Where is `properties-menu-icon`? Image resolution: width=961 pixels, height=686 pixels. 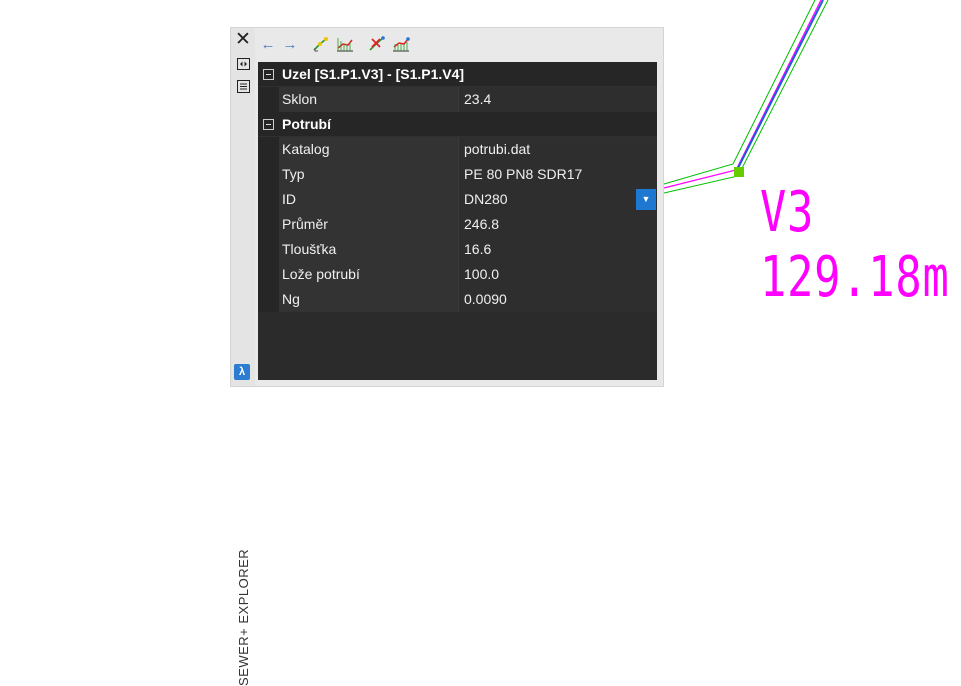
properties-menu-icon is located at coordinates (243, 86).